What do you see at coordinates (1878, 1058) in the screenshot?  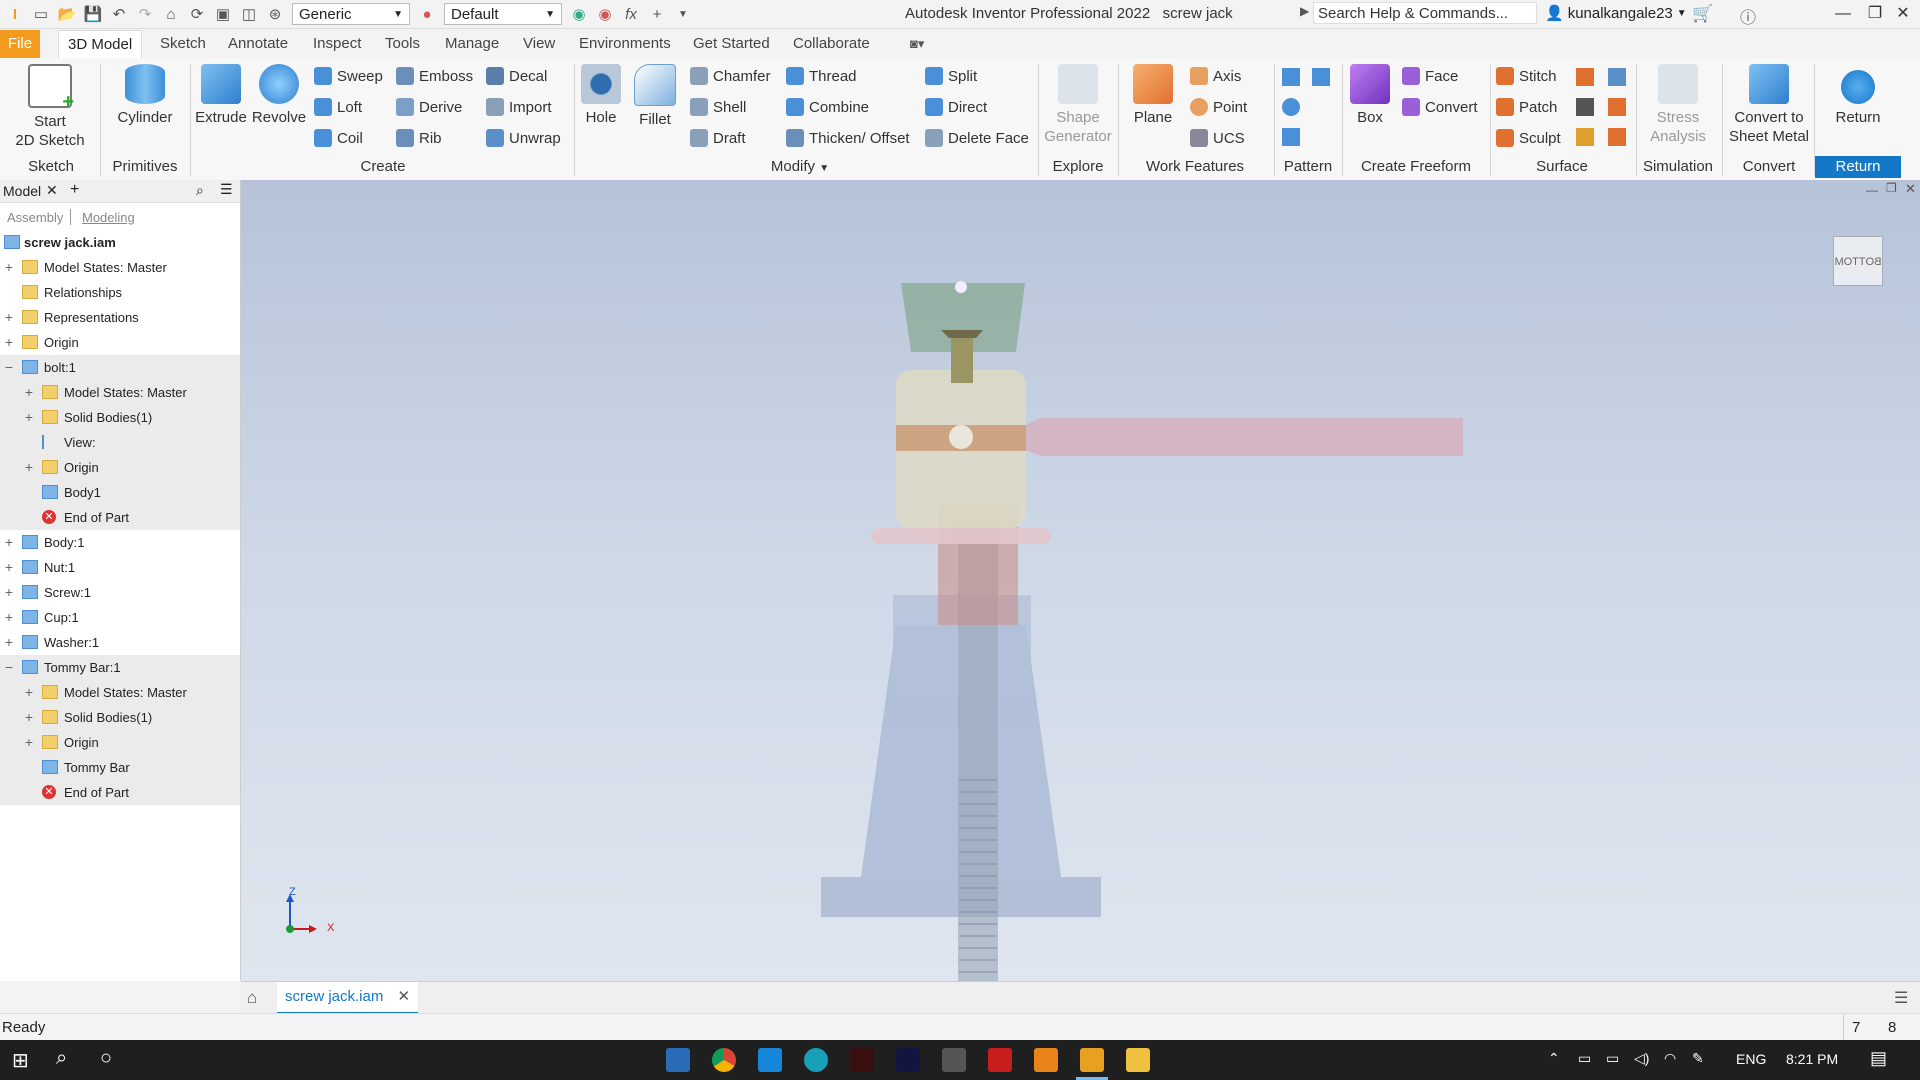 I see `notifications-icon: ▤` at bounding box center [1878, 1058].